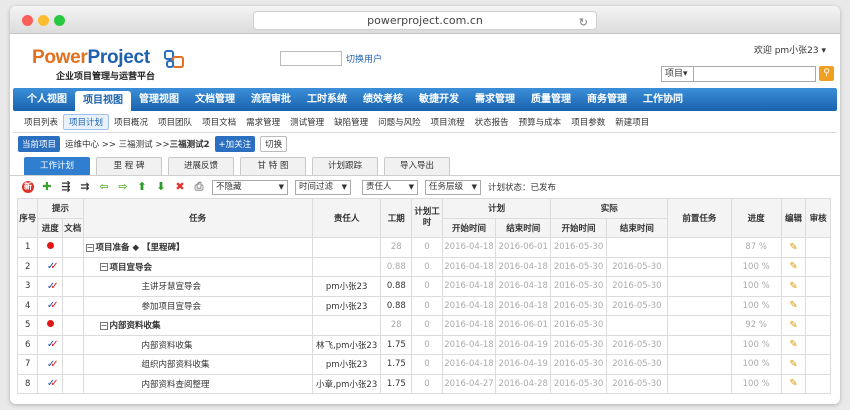  I want to click on task-cell: 内部资料查阅整理, so click(197, 383).